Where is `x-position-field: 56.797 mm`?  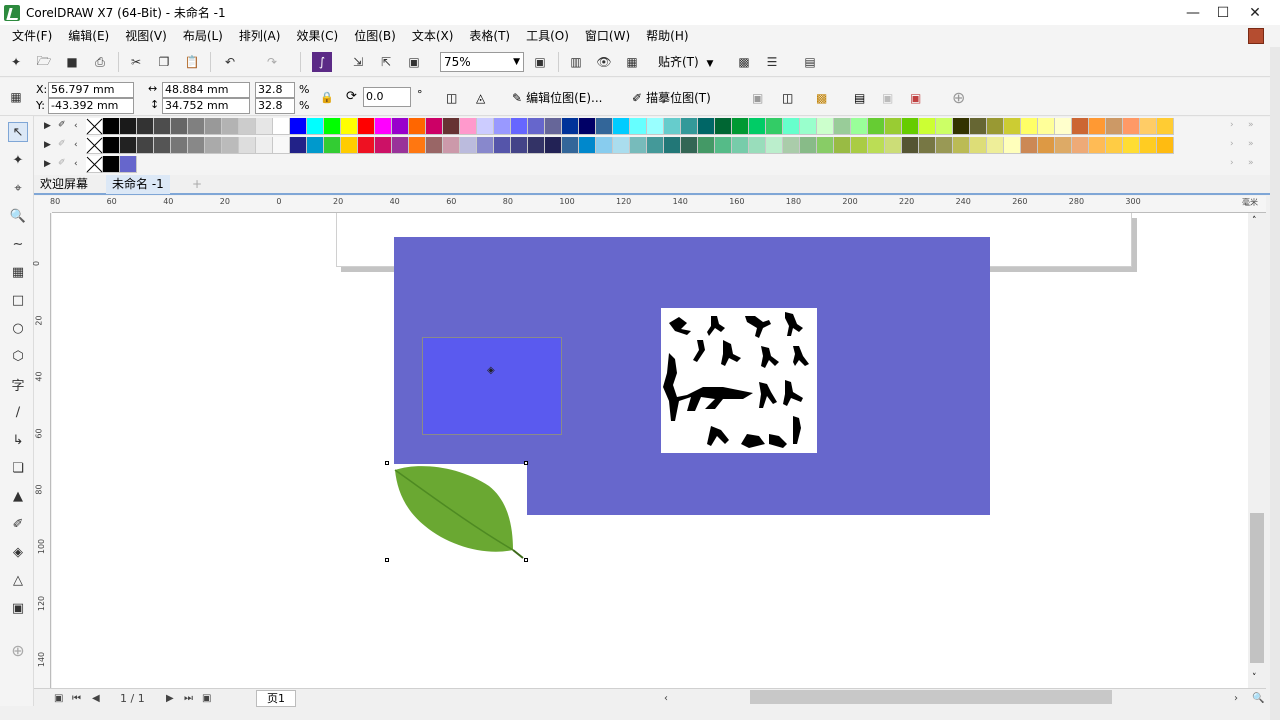 x-position-field: 56.797 mm is located at coordinates (91, 90).